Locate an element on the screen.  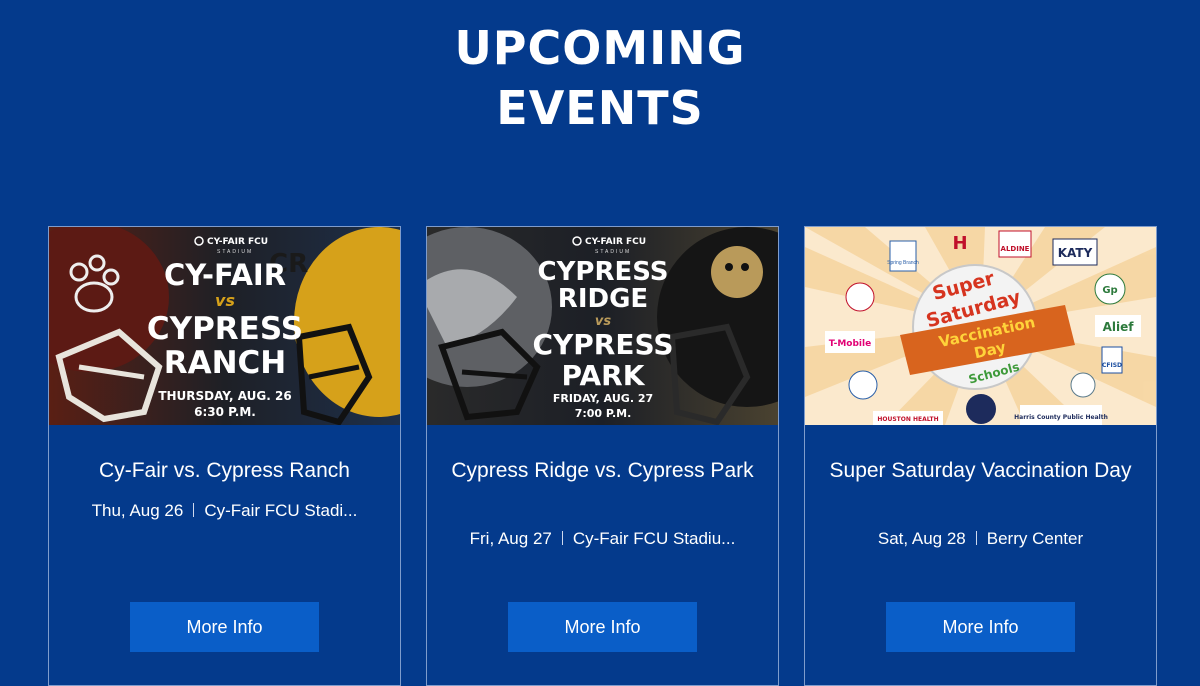
graphic-date-label: FRIDAY, AUG. 27 is located at coordinates (603, 398).